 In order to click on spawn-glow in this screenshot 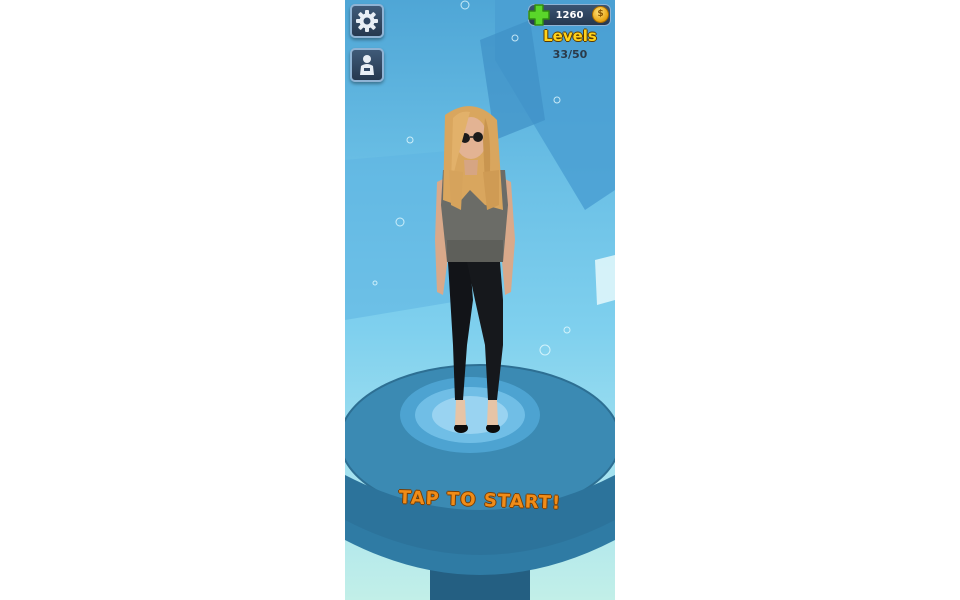, I will do `click(470, 415)`.